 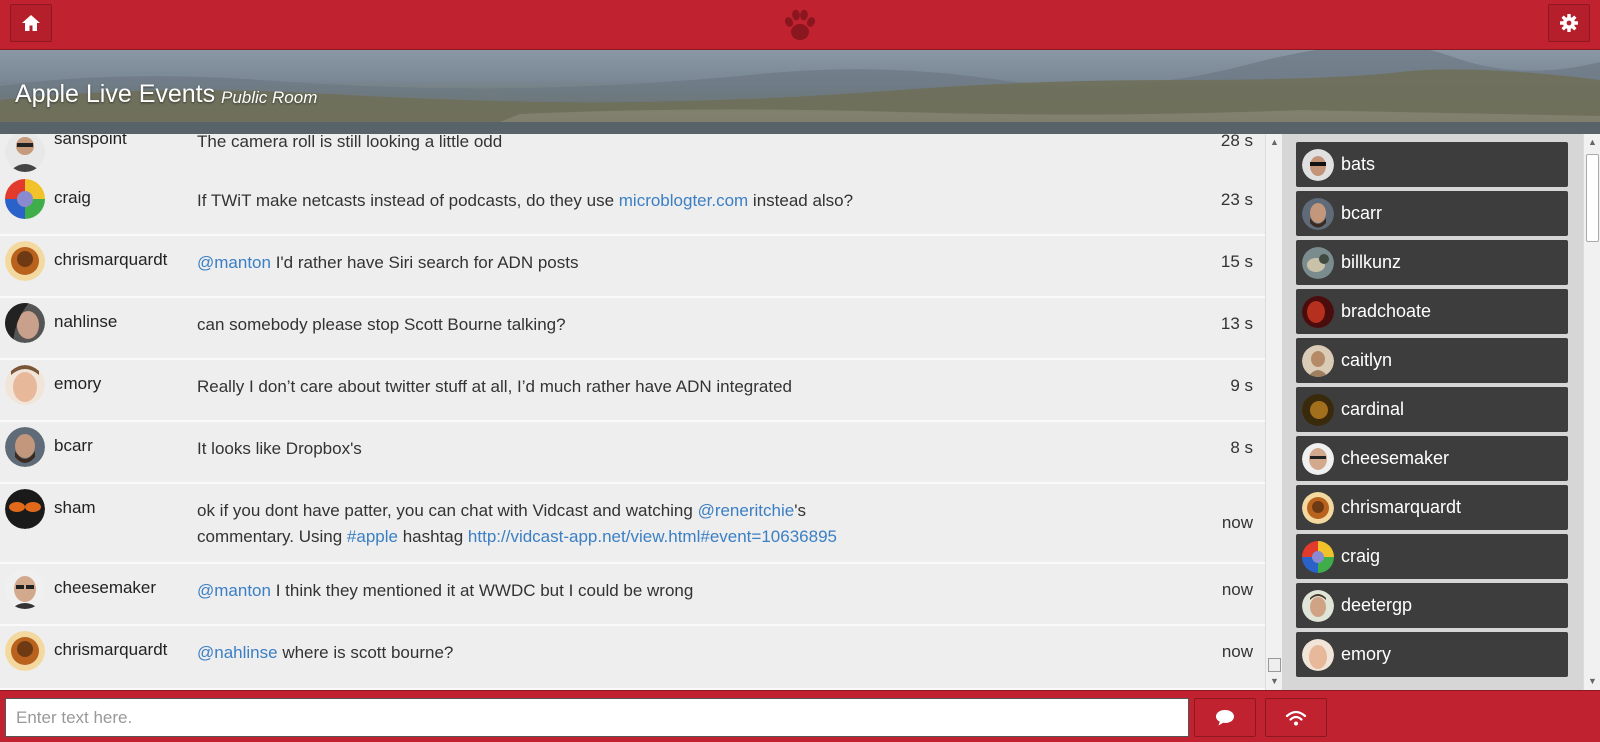 I want to click on user-chip: bats, so click(x=1432, y=164).